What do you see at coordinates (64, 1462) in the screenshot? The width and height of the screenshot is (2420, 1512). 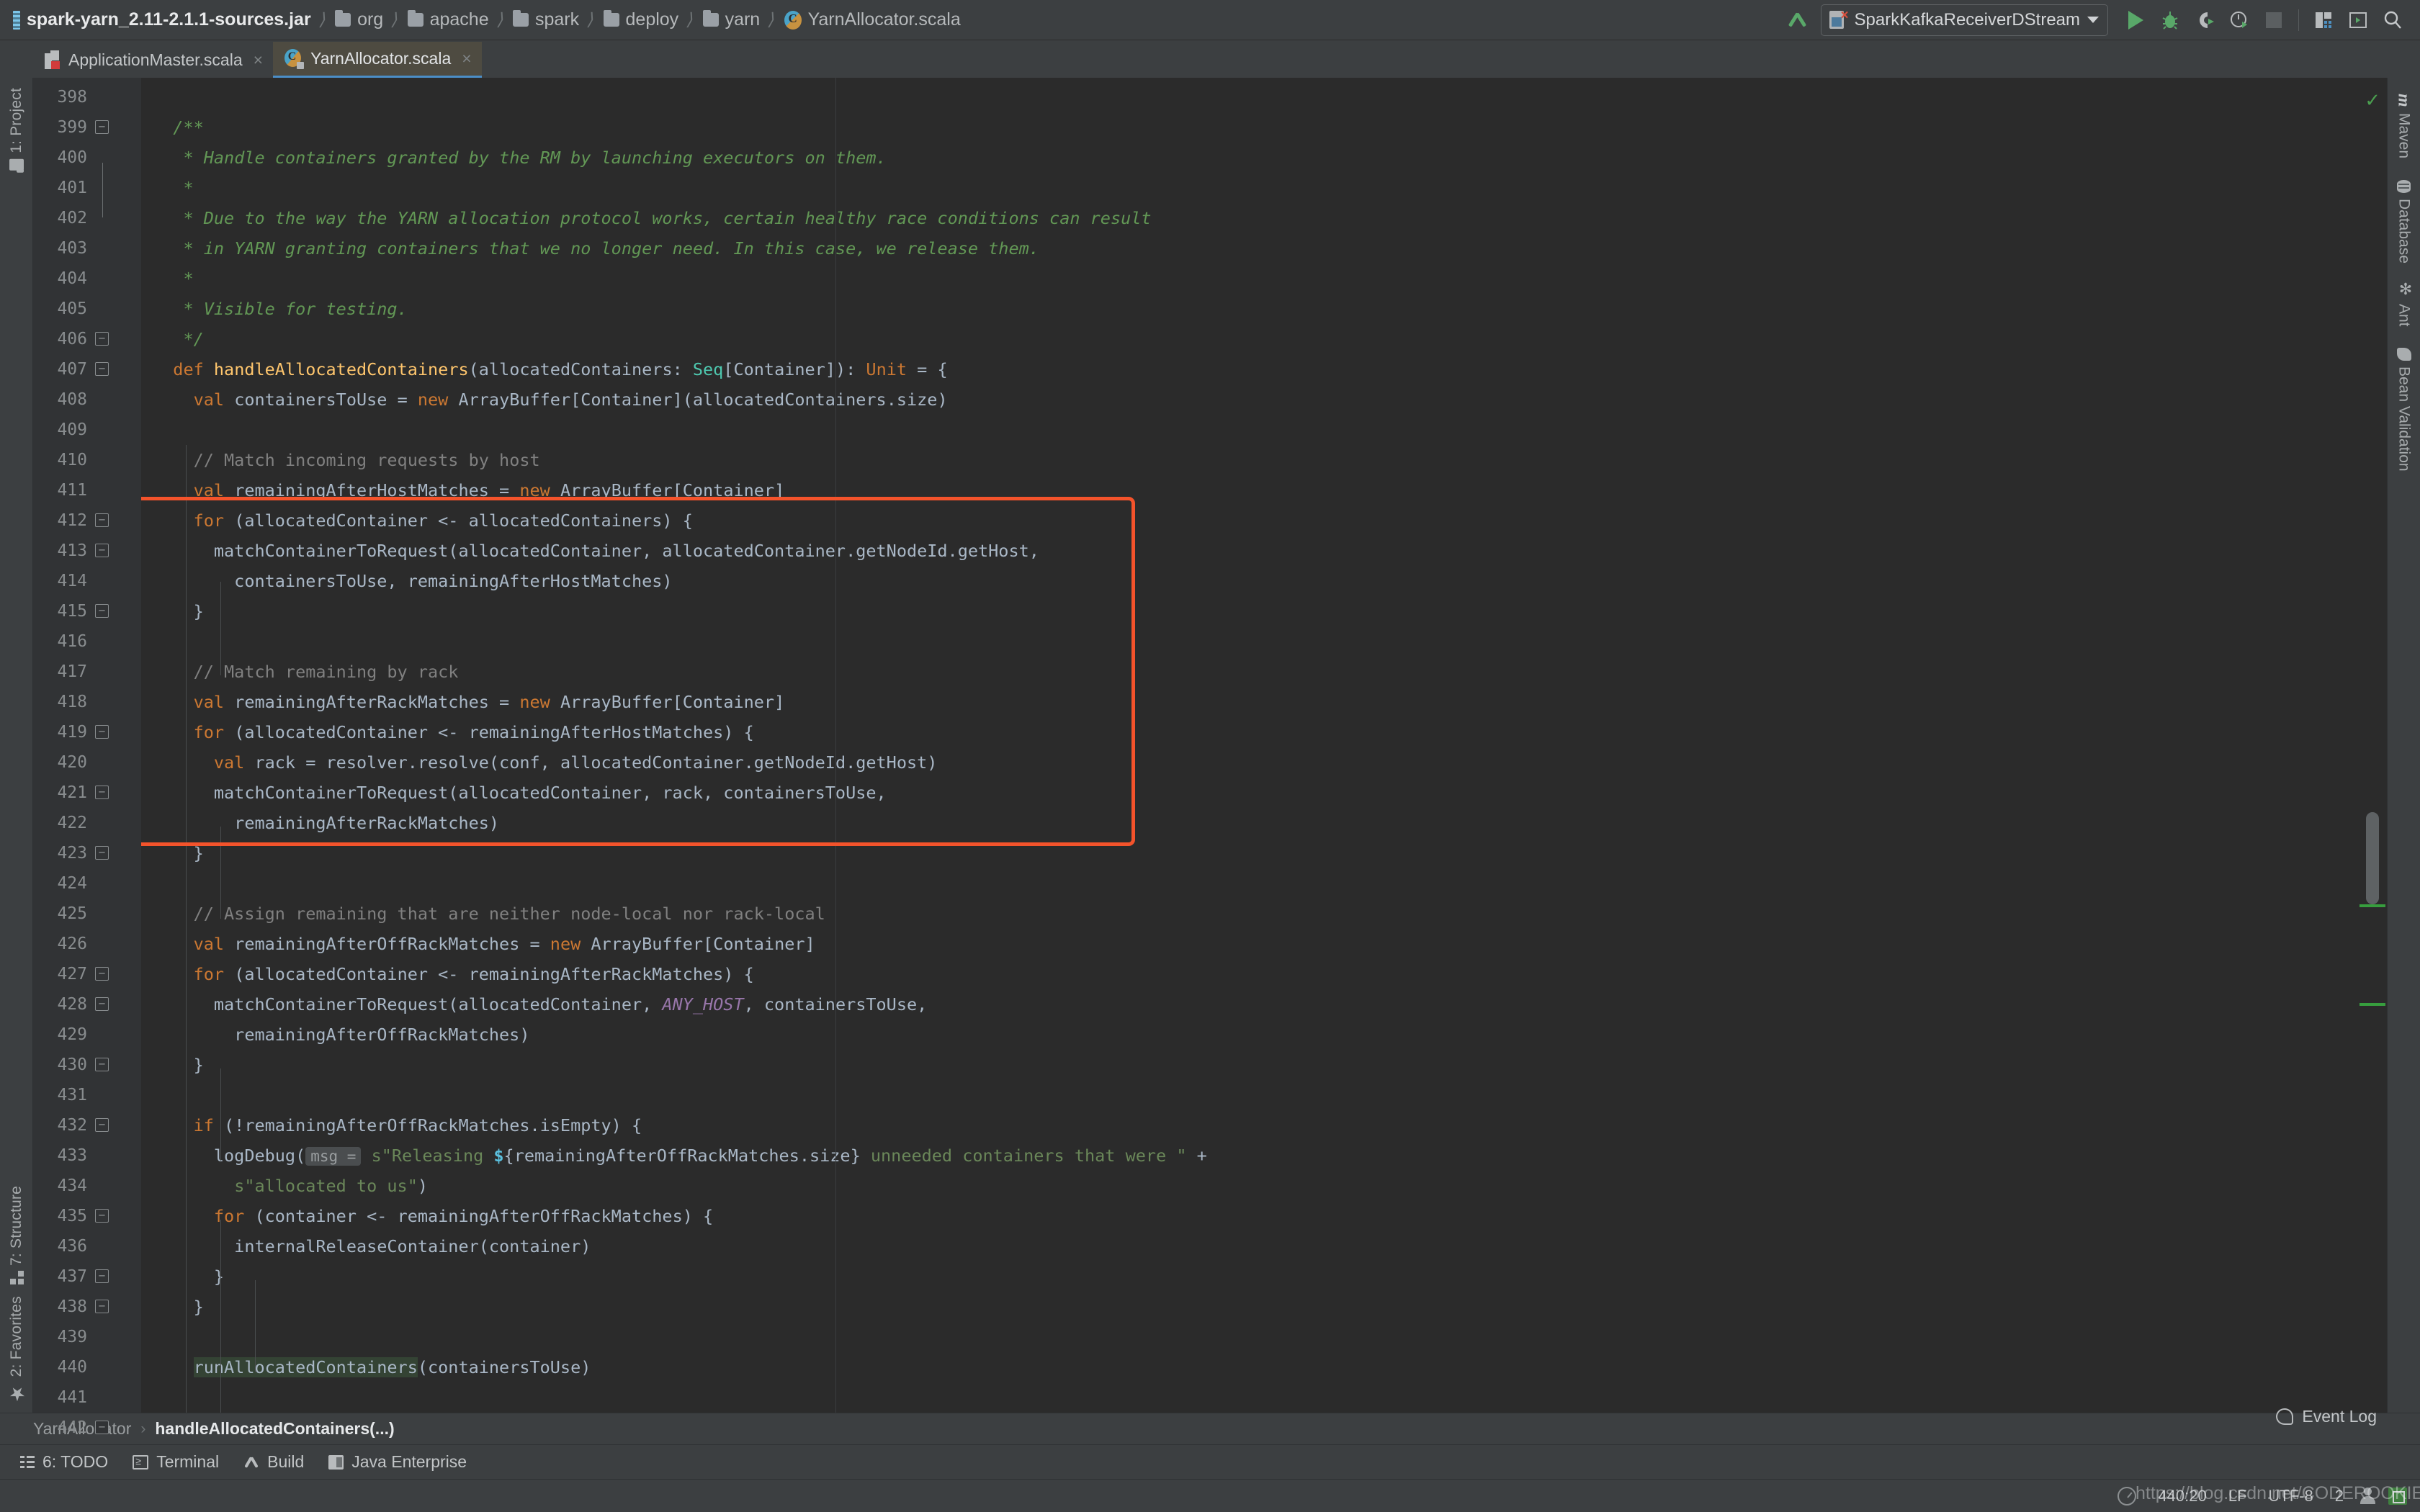 I see `tool-window-todo: 6: TODO` at bounding box center [64, 1462].